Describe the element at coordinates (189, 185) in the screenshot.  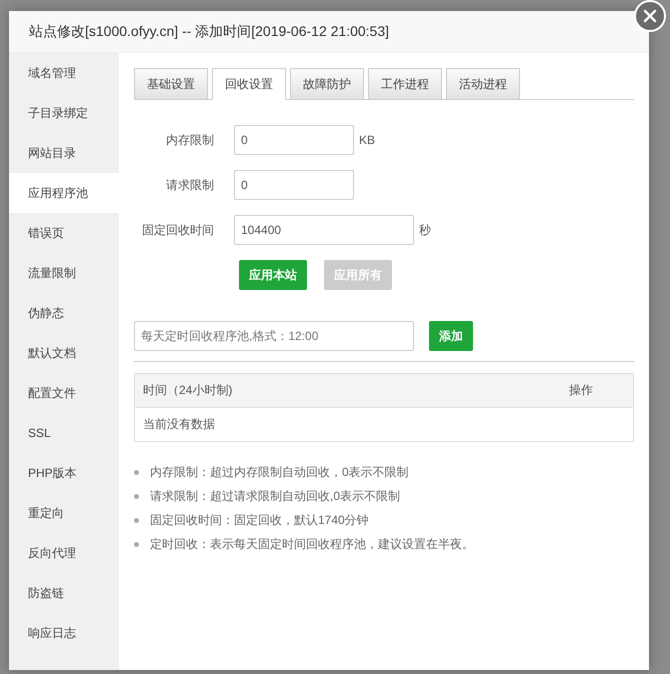
I see `field-label: 请求限制` at that location.